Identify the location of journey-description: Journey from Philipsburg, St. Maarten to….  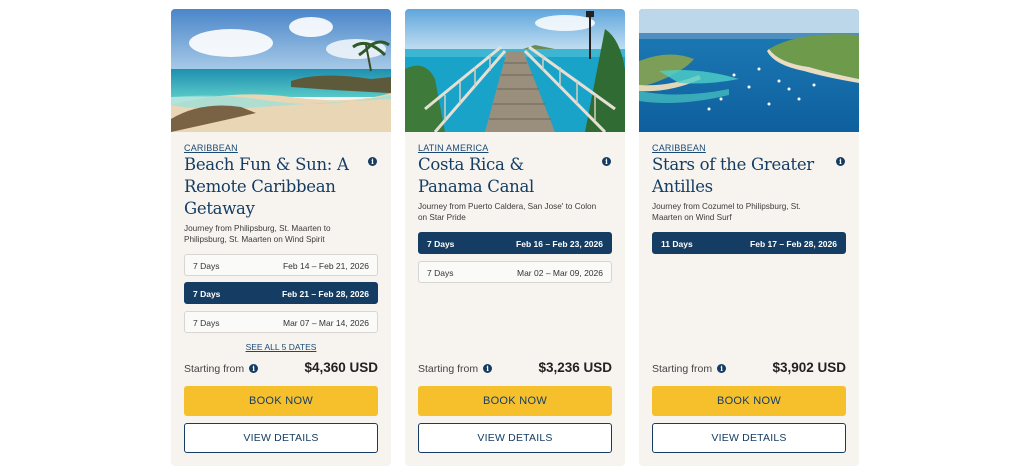
(257, 234).